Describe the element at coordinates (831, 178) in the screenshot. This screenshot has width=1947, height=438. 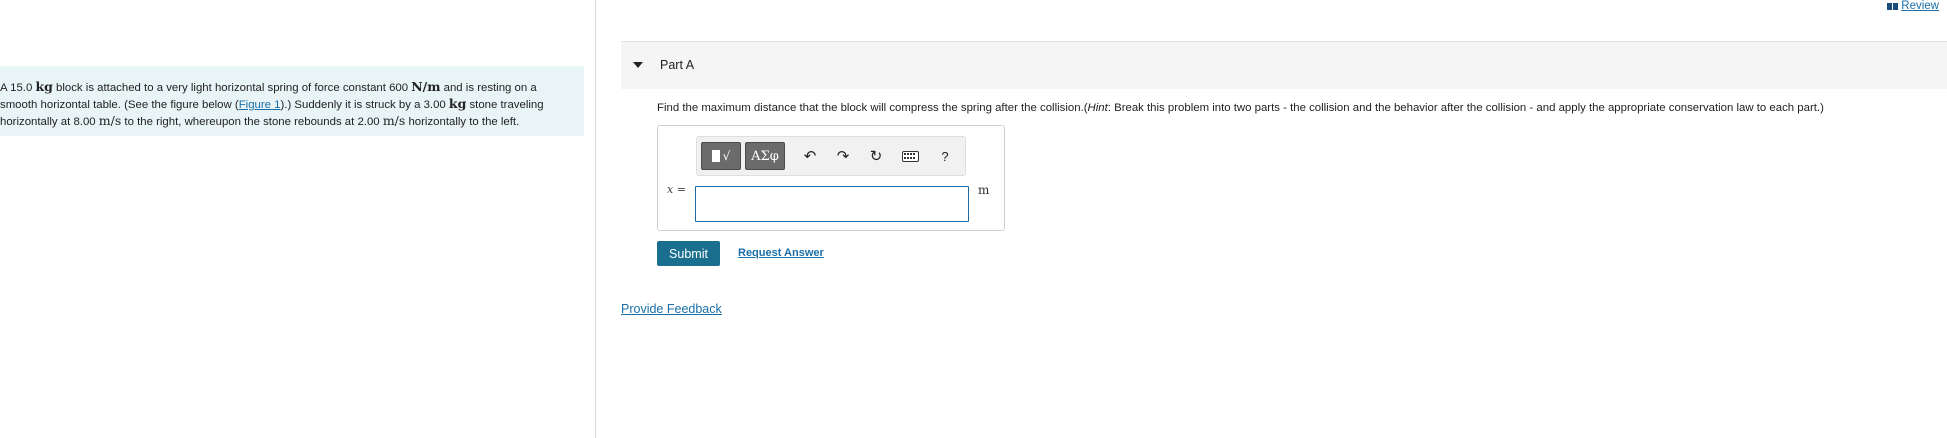
I see `answer-box: √ ΑΣφ ↶ ↷ ↻ ? x = m` at that location.